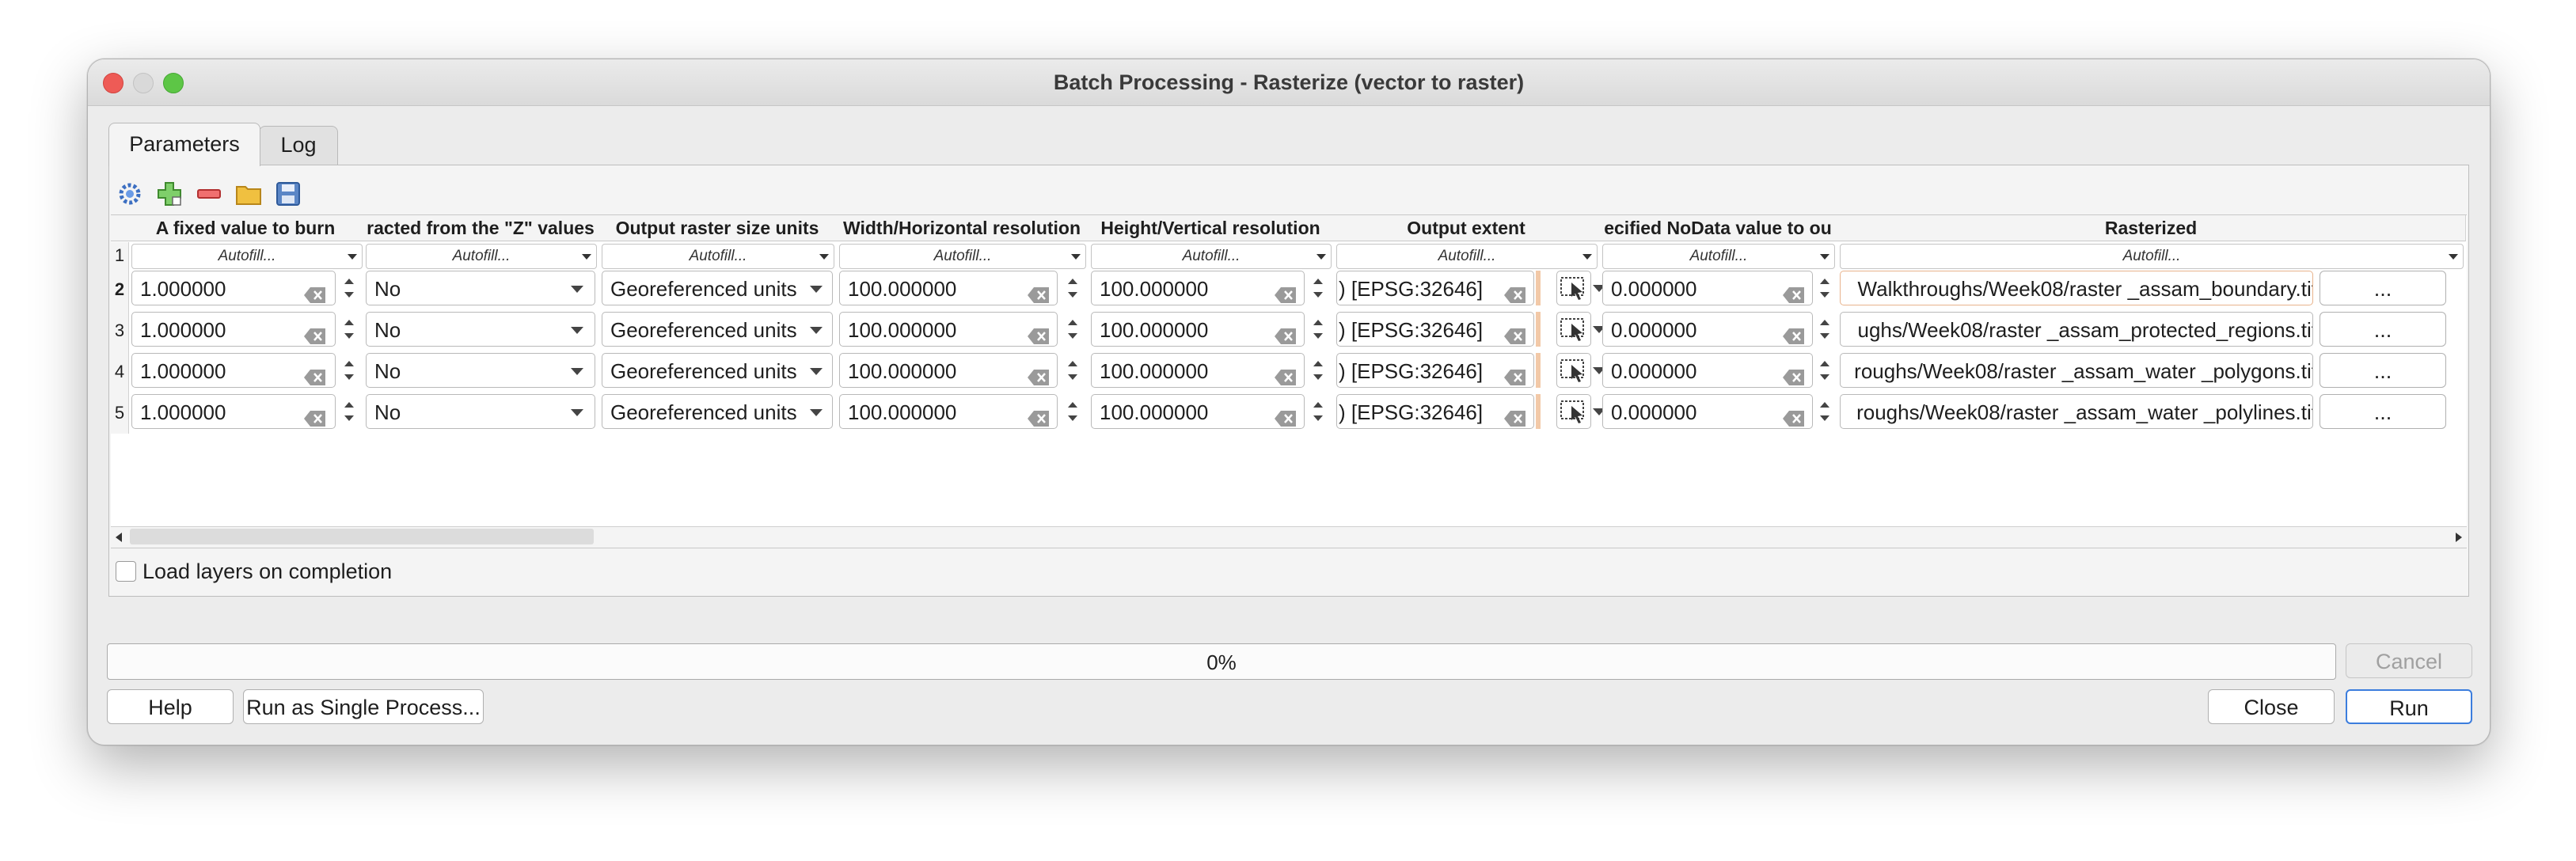 This screenshot has width=2576, height=861. I want to click on column-header-extent: Output extent, so click(1466, 228).